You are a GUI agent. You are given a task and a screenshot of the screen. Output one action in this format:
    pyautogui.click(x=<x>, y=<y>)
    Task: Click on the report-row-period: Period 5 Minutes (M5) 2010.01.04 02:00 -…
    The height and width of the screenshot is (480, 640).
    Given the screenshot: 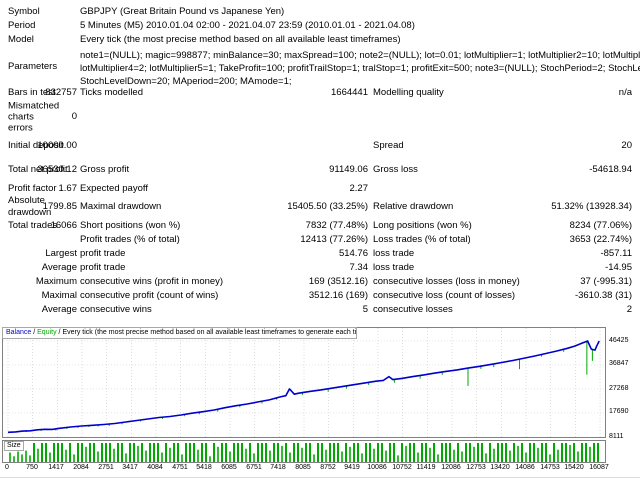 What is the action you would take?
    pyautogui.click(x=320, y=26)
    